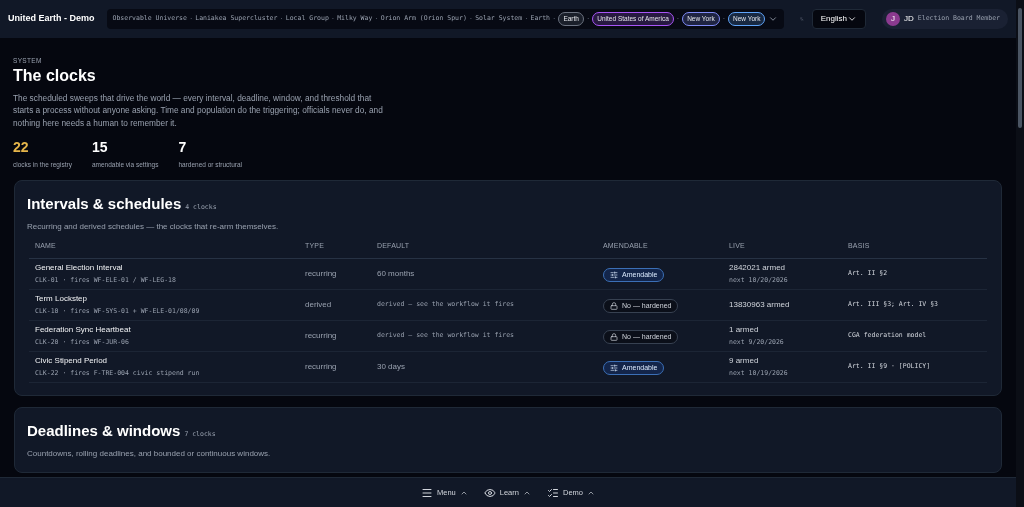 The height and width of the screenshot is (507, 1024). What do you see at coordinates (79, 267) in the screenshot?
I see `clock-name: General Election Interval` at bounding box center [79, 267].